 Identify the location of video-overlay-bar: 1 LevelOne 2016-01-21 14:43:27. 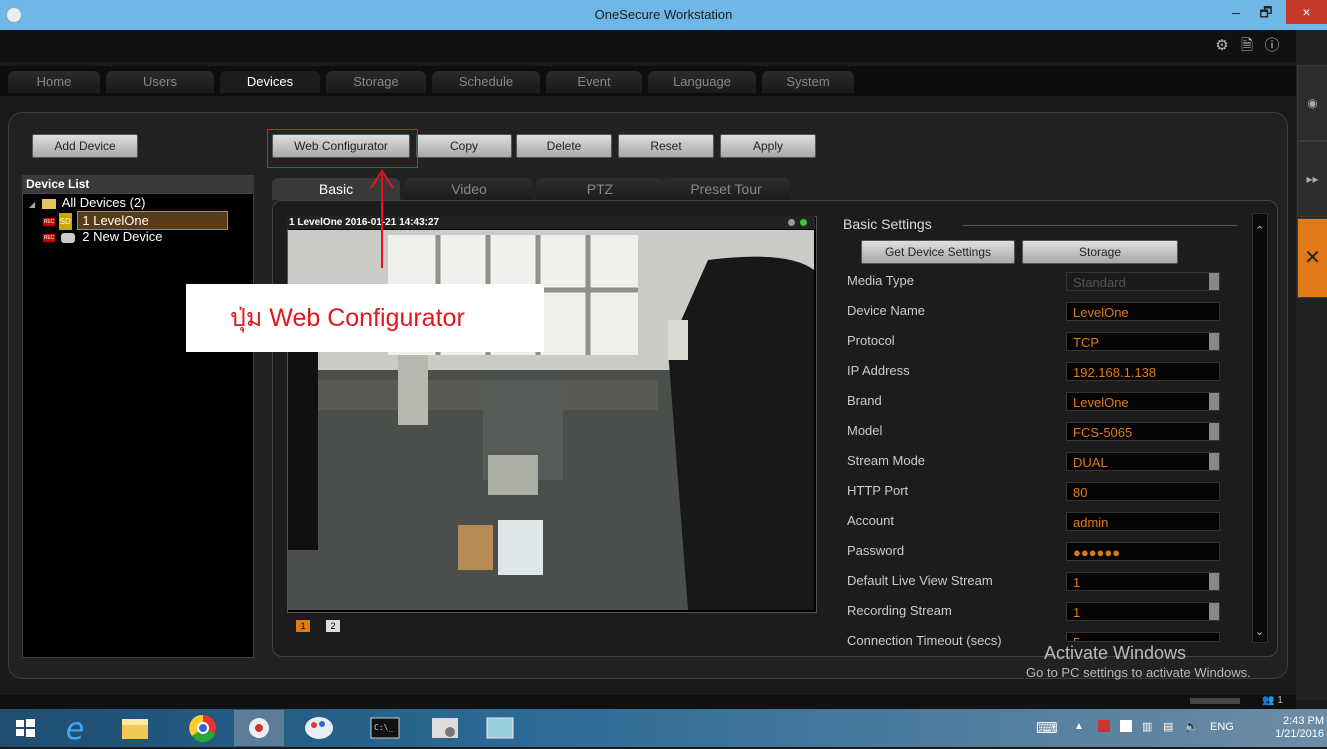
(551, 222).